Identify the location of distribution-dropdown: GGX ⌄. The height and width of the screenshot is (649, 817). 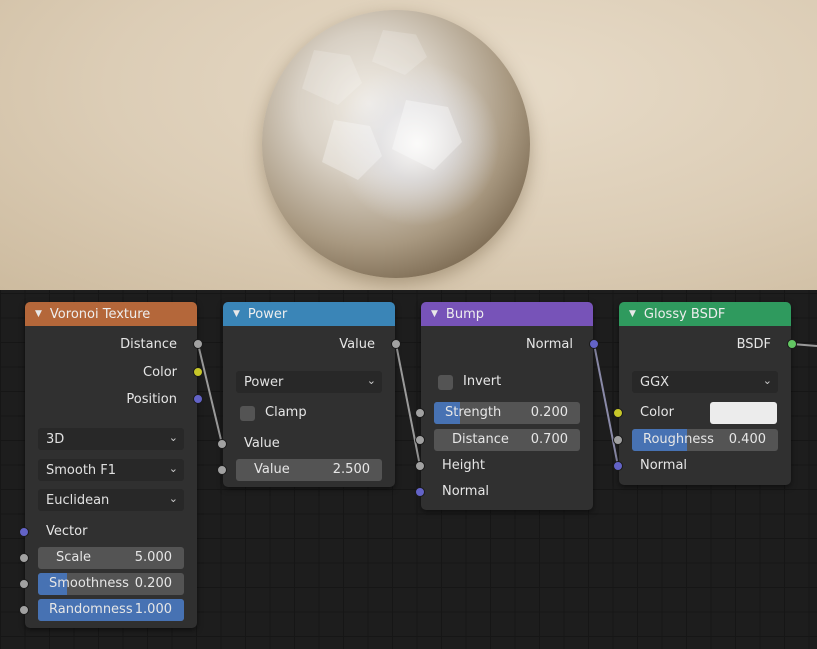
(705, 382).